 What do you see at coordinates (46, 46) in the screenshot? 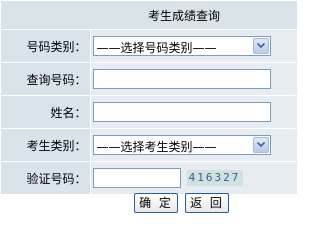
I see `number-type-label: 号码类别：` at bounding box center [46, 46].